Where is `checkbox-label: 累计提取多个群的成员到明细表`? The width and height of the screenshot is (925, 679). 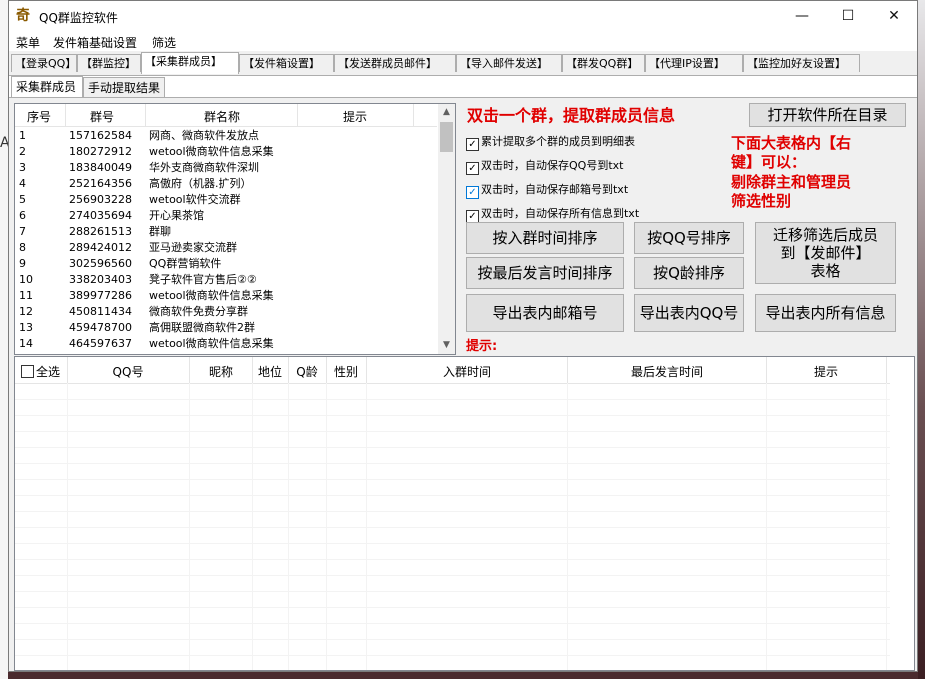 checkbox-label: 累计提取多个群的成员到明细表 is located at coordinates (558, 141).